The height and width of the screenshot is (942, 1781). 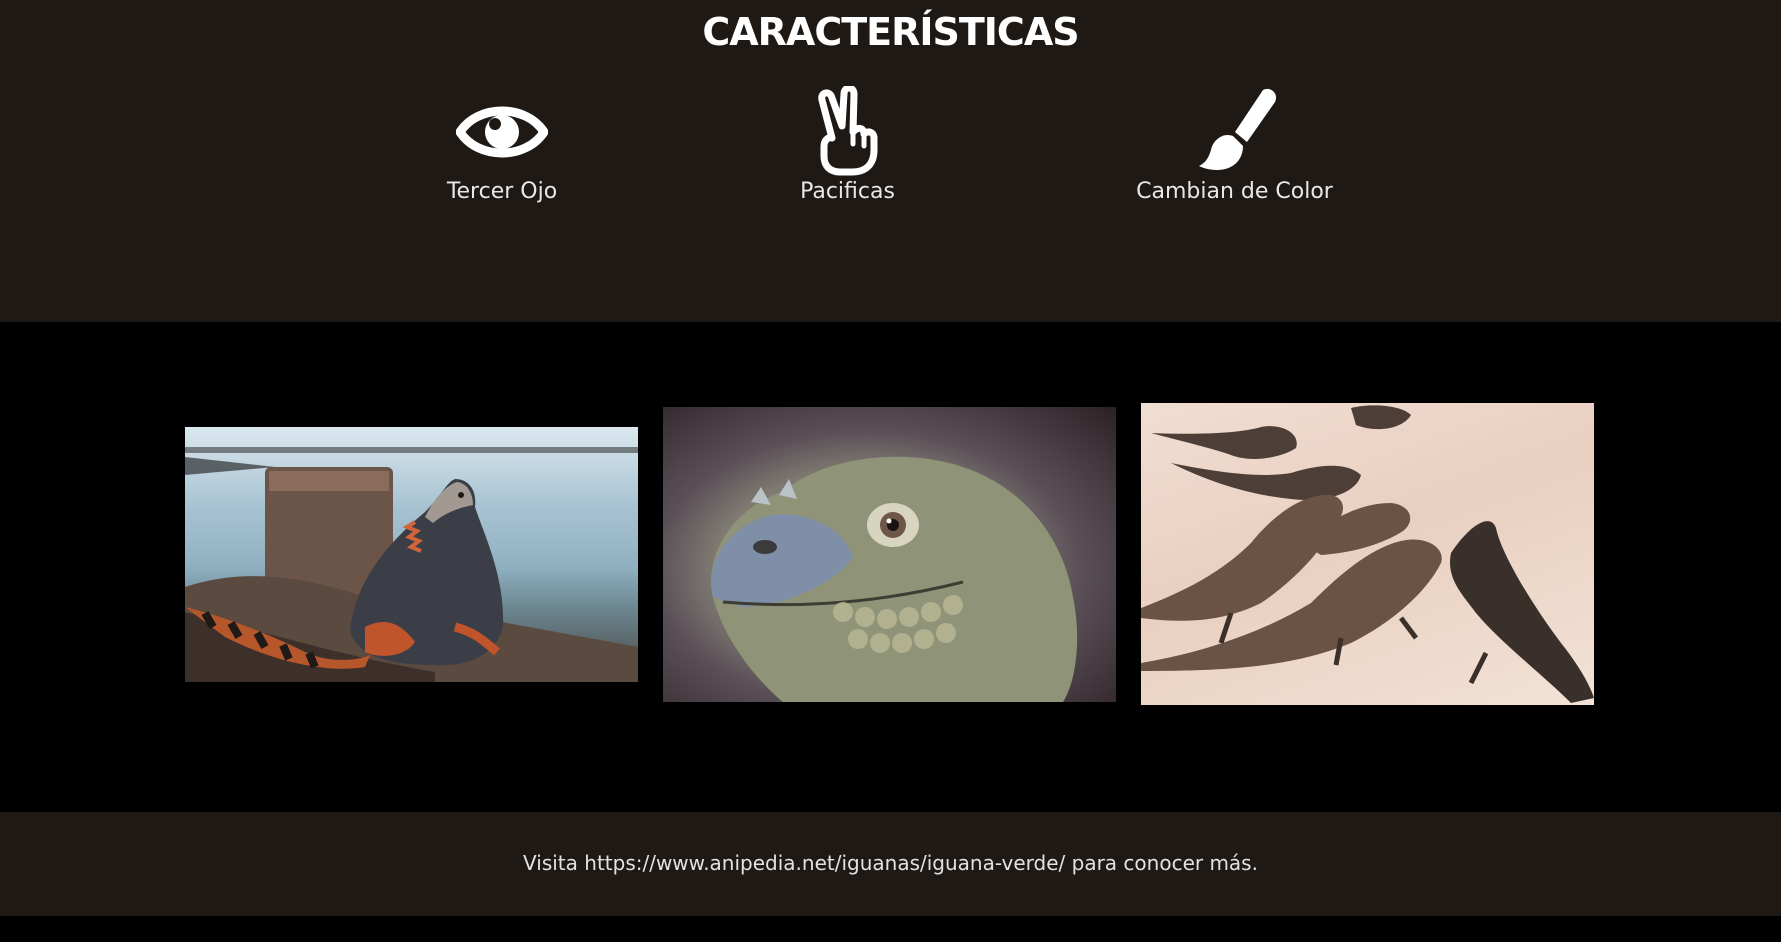 I want to click on feature-label-peaceful: Pacificas, so click(x=847, y=191).